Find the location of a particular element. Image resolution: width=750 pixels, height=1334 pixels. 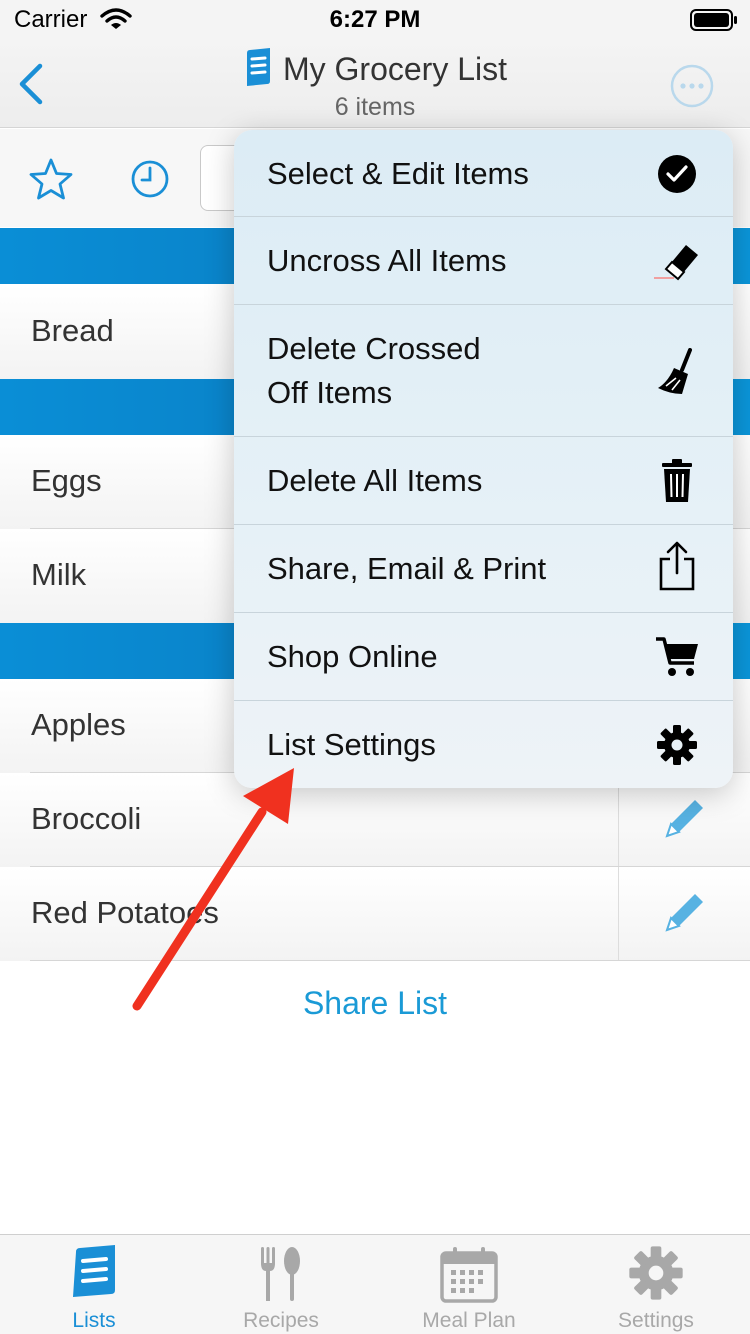

tab-lists: Lists is located at coordinates (94, 1284).